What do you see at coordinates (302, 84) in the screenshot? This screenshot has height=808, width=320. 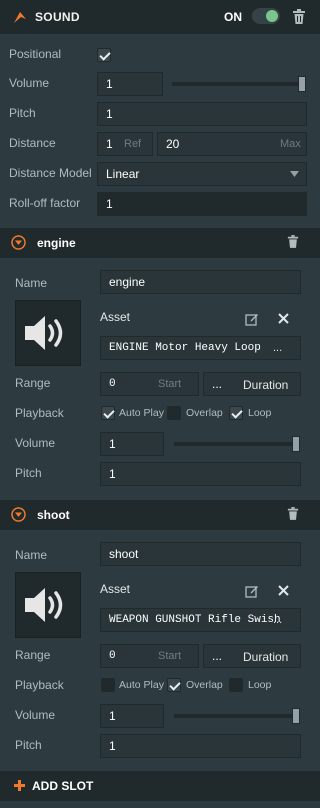 I see `volume-slider-handle` at bounding box center [302, 84].